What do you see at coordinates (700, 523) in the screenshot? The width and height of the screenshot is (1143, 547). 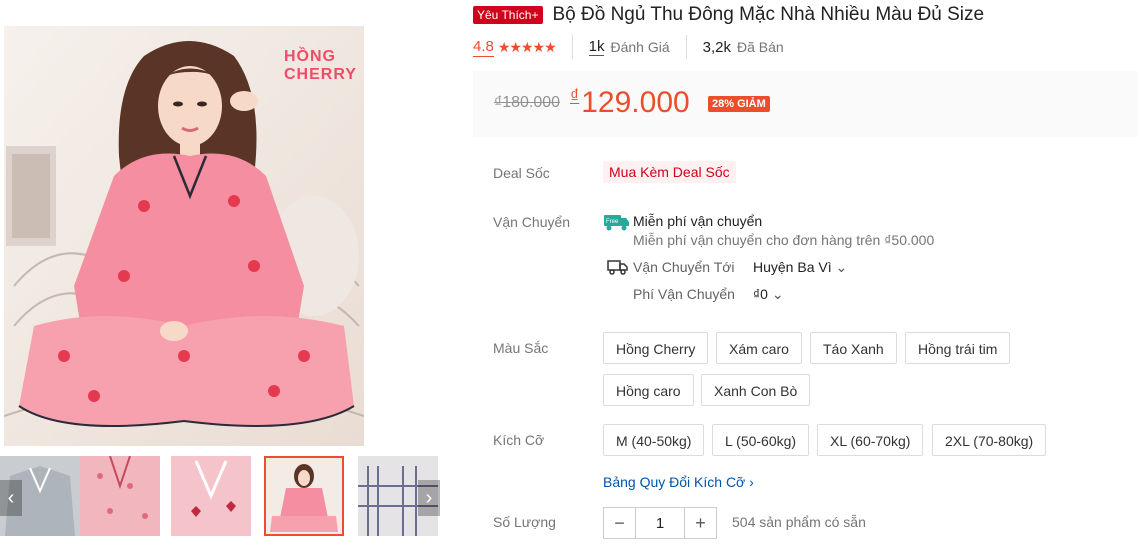 I see `increase-quantity-button: +` at bounding box center [700, 523].